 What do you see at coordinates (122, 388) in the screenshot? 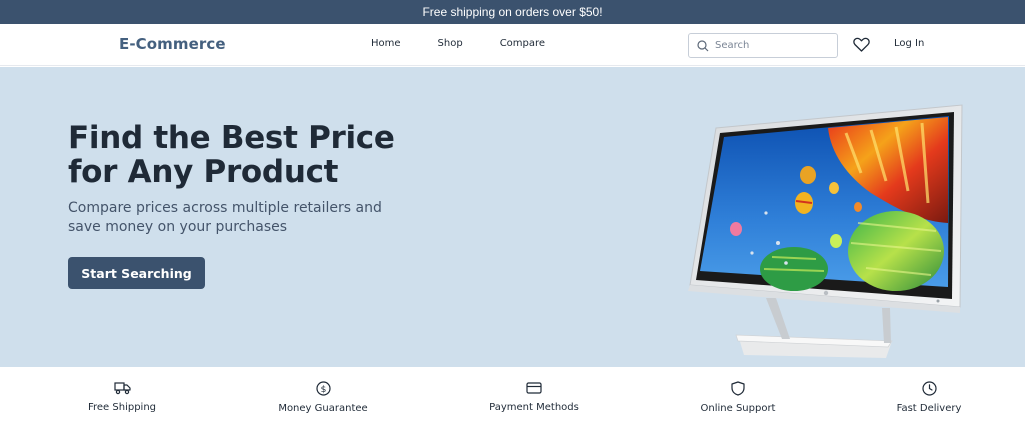
I see `truck-icon` at bounding box center [122, 388].